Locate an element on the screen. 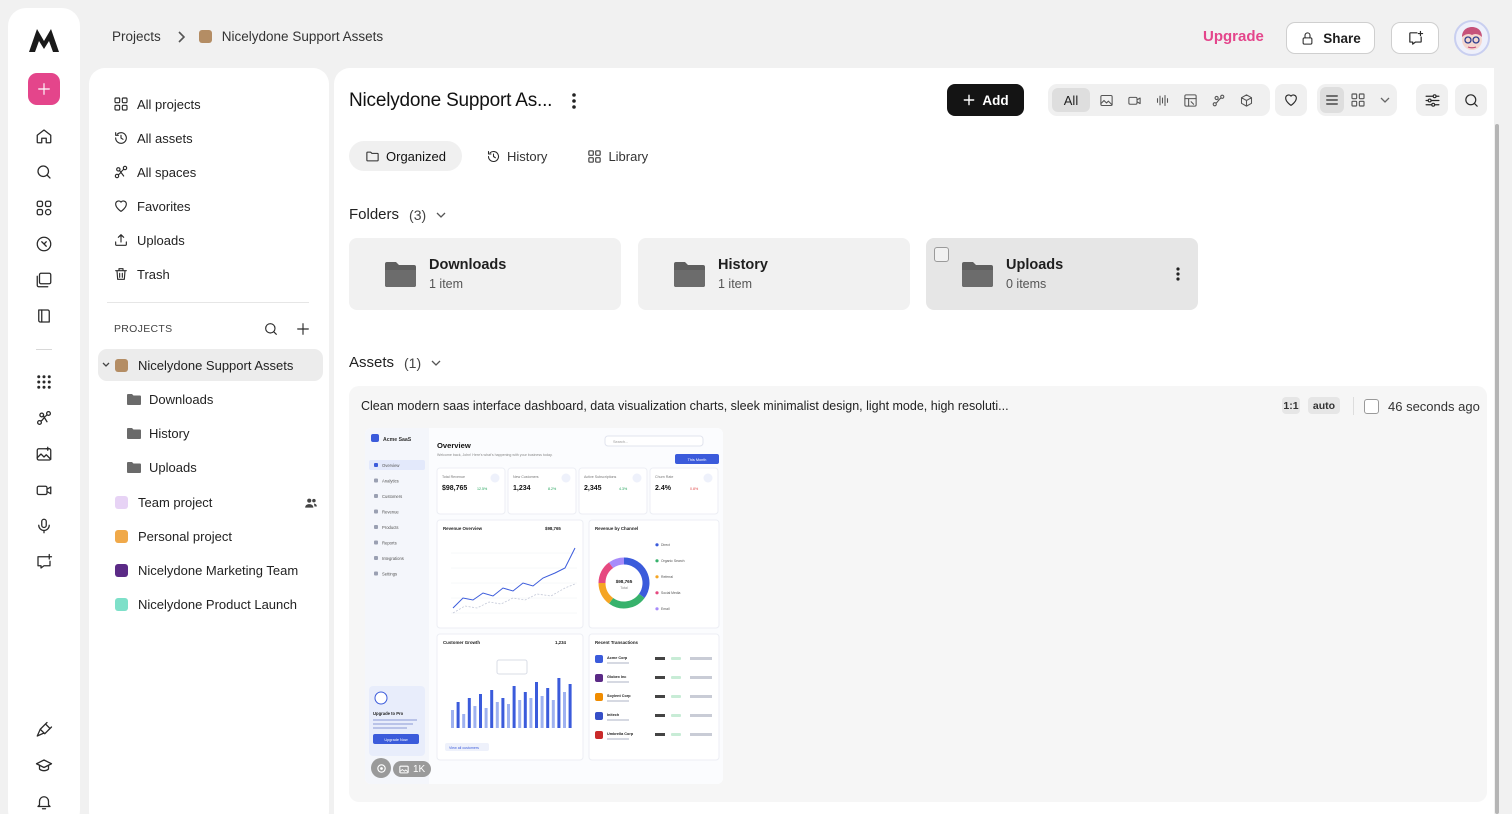 This screenshot has width=1512, height=814. svg-text: This Month is located at coordinates (697, 460).